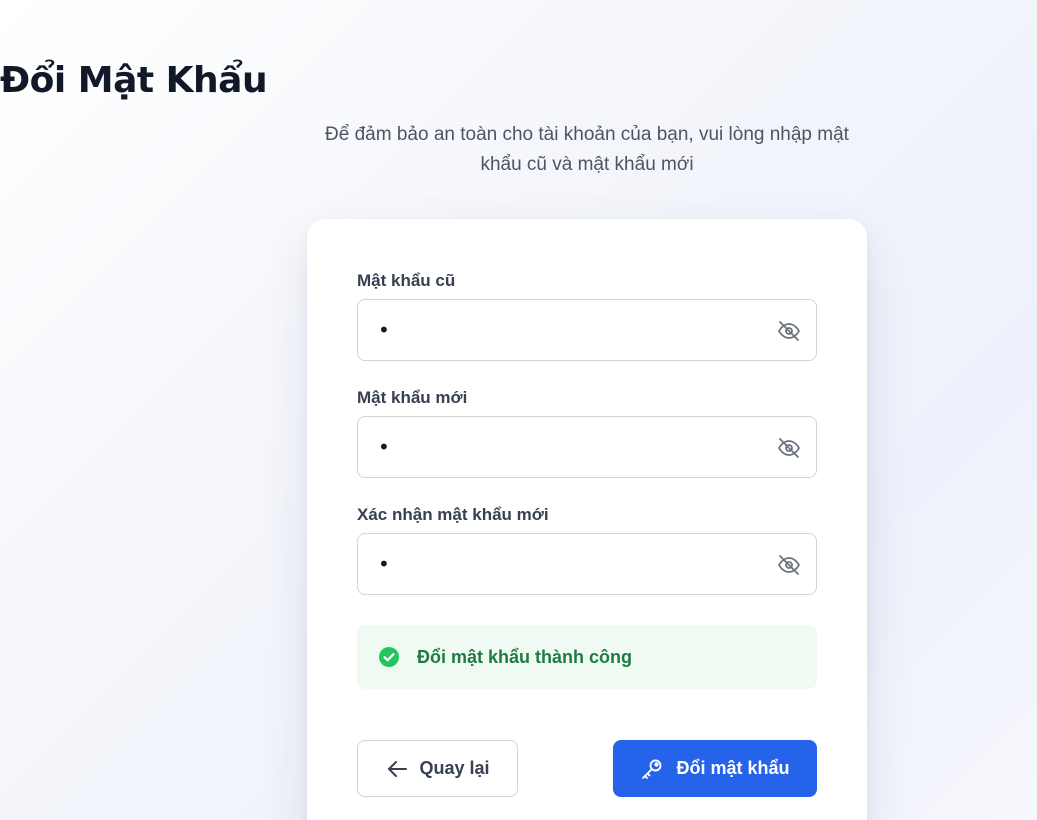 Image resolution: width=1037 pixels, height=820 pixels. What do you see at coordinates (453, 514) in the screenshot?
I see `confirm-password-label: Xác nhận mật khẩu mới` at bounding box center [453, 514].